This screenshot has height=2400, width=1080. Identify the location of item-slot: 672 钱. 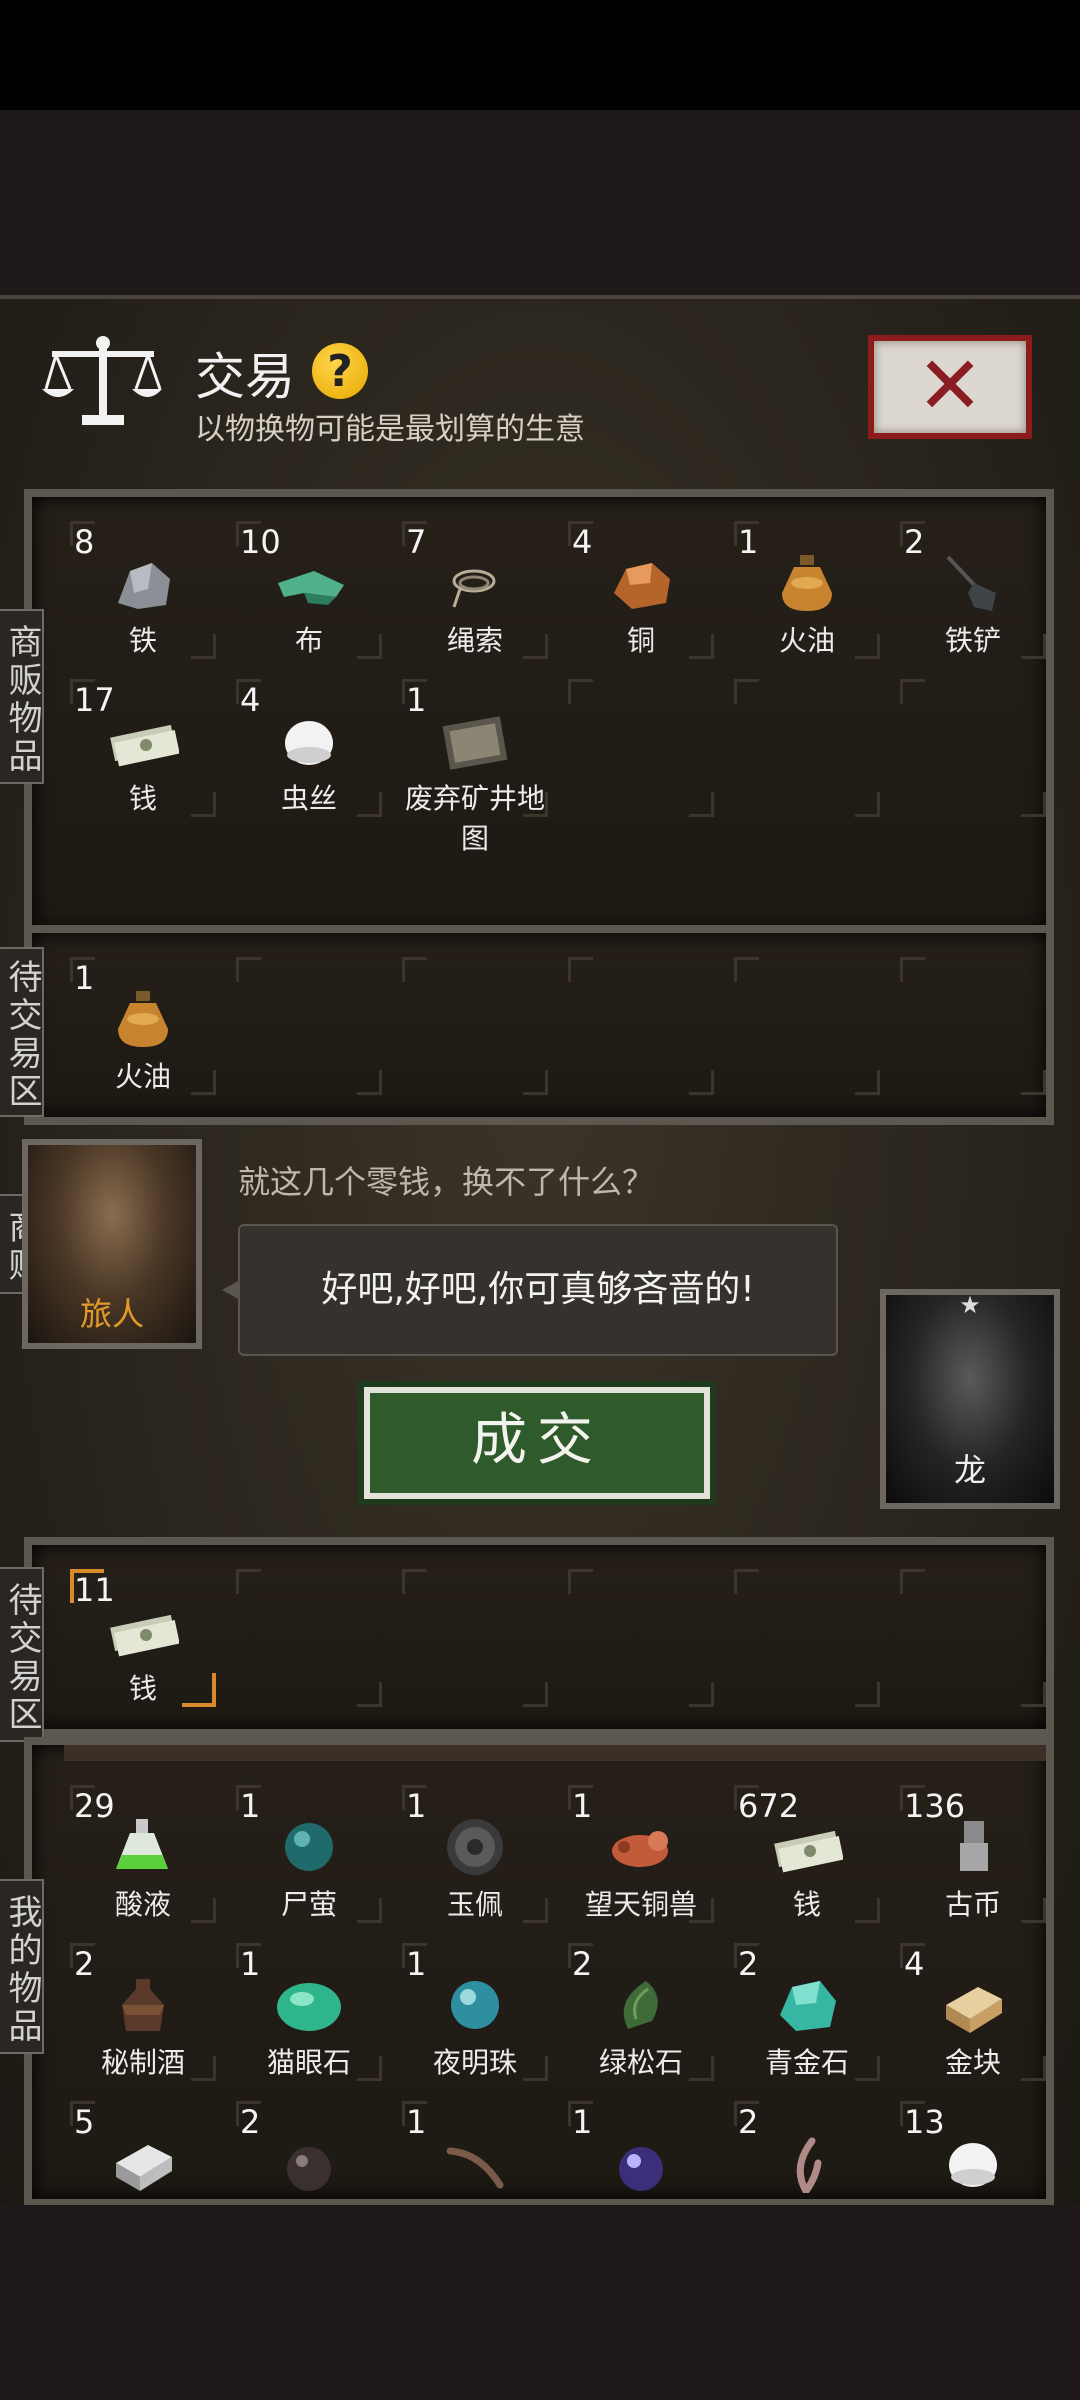
(807, 1854).